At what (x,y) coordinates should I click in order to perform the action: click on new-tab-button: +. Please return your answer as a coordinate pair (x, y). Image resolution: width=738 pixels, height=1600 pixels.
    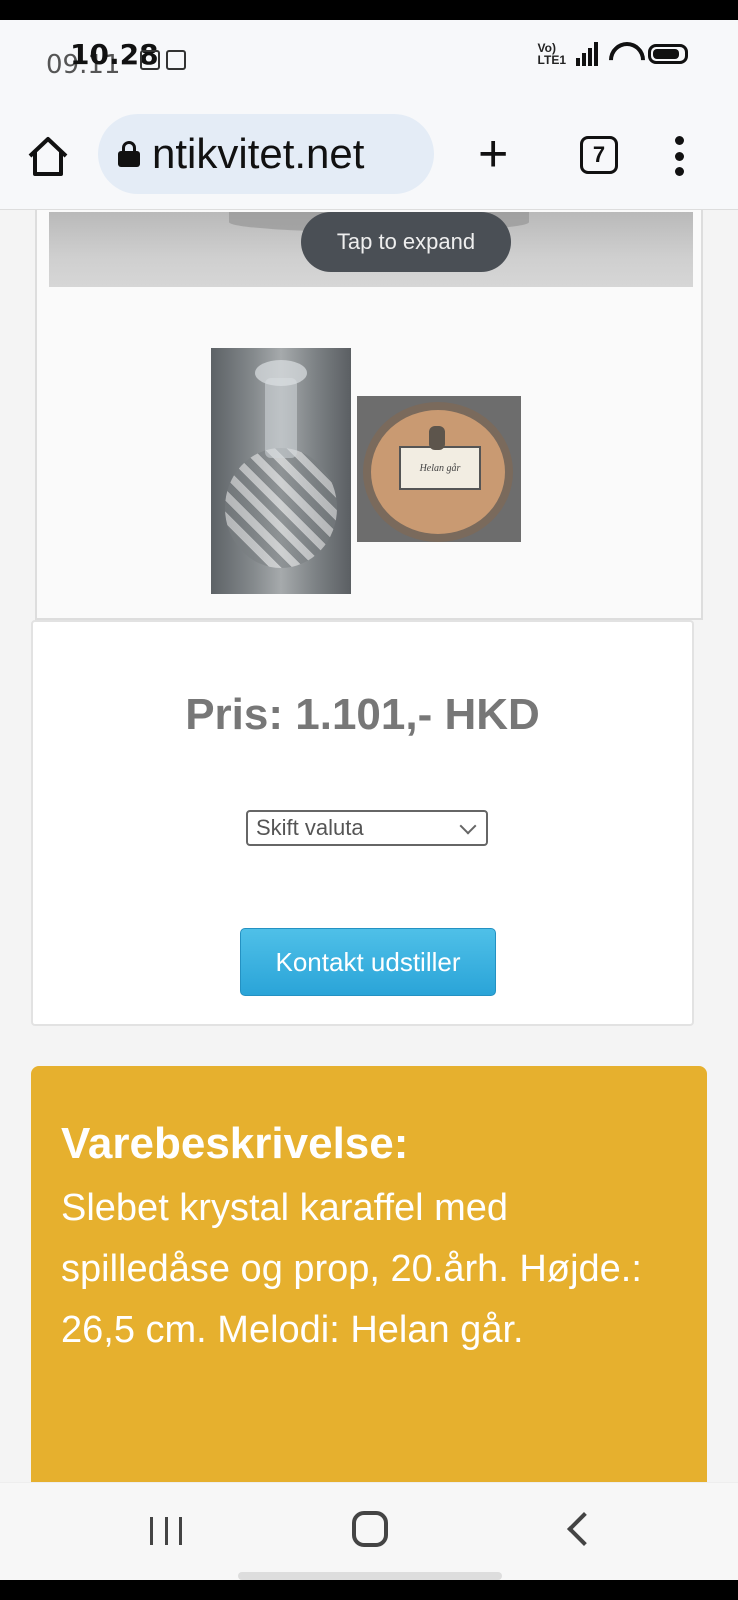
    Looking at the image, I should click on (493, 154).